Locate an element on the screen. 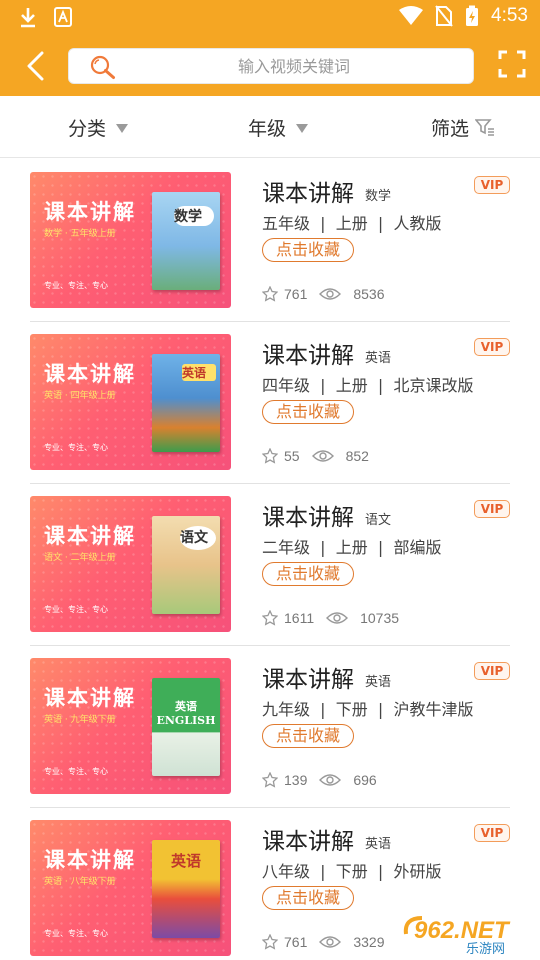  course-stats: 139 696 is located at coordinates (319, 780).